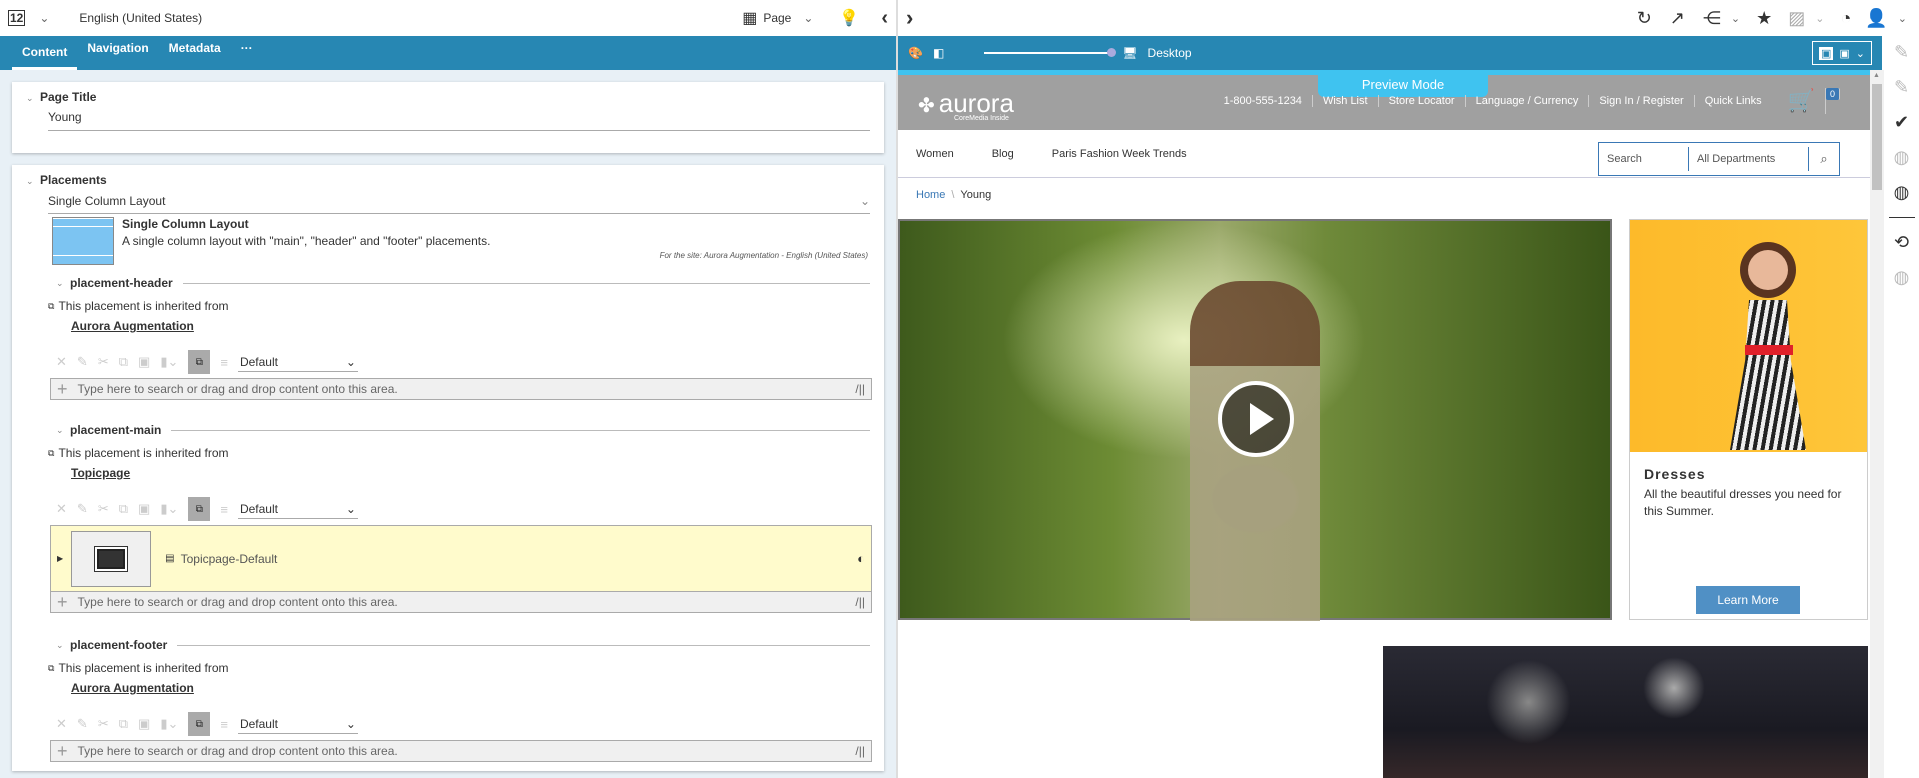 The width and height of the screenshot is (1919, 778). I want to click on sign-in-link: Sign In / Register, so click(1642, 101).